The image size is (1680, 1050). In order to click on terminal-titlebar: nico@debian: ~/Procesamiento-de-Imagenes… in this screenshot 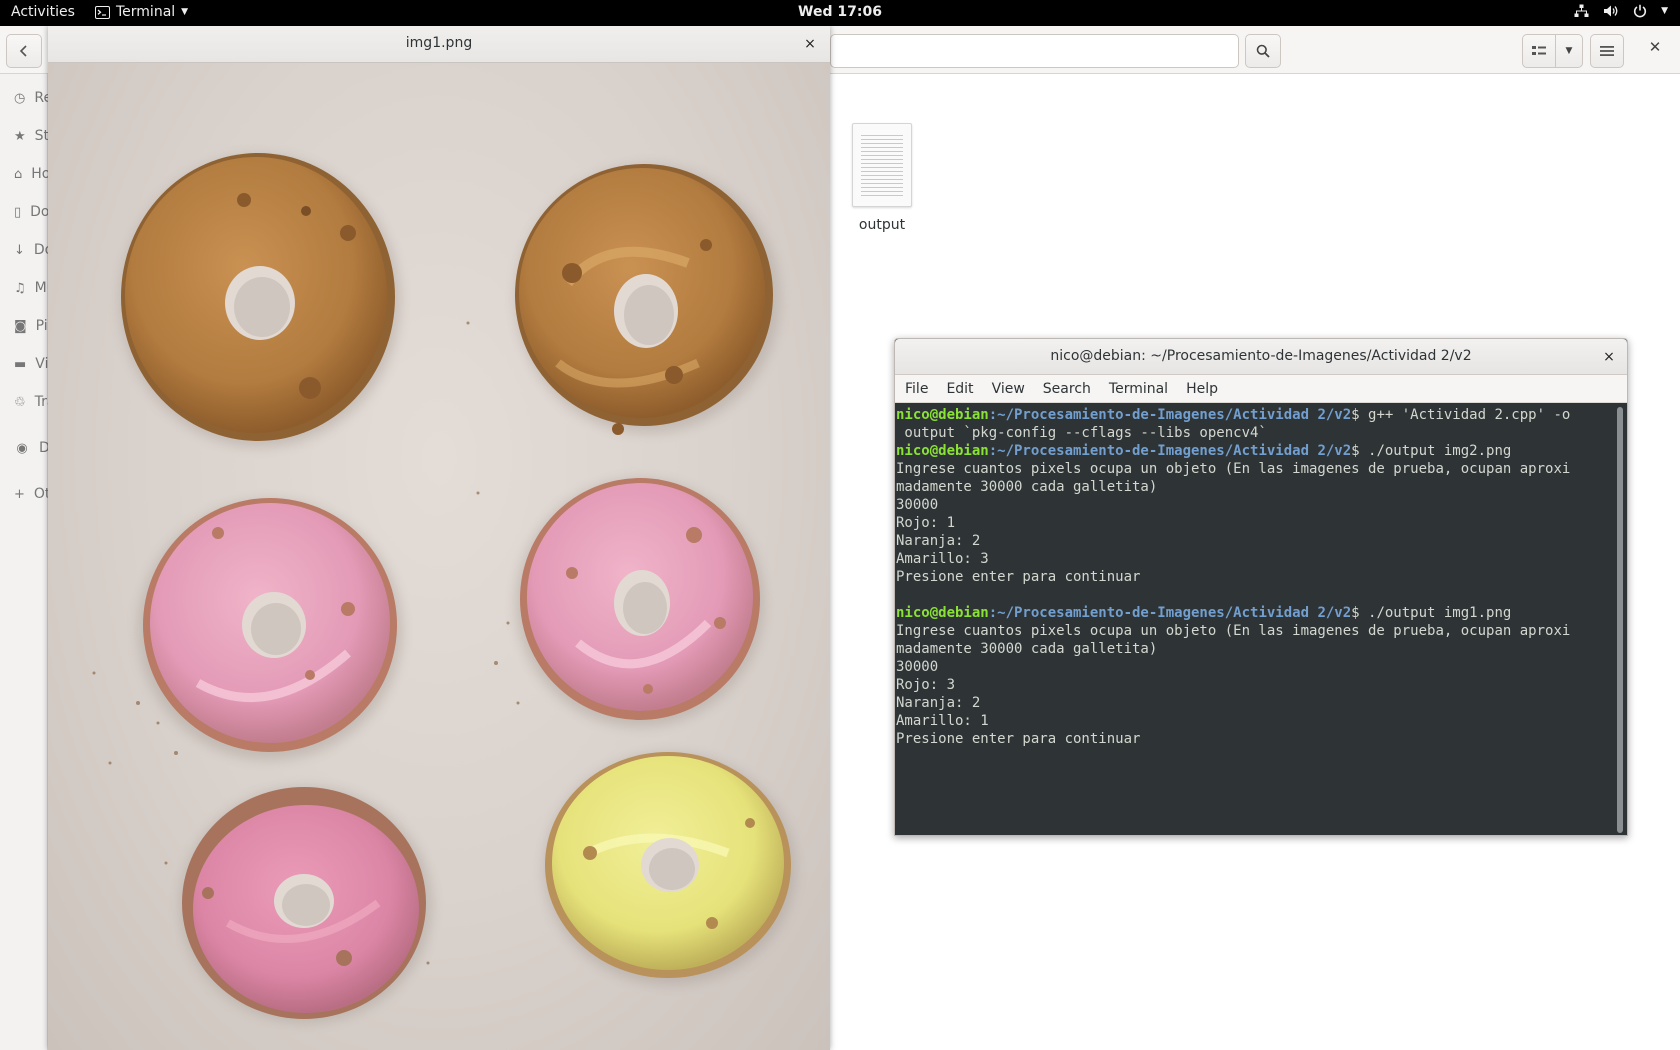, I will do `click(1261, 357)`.